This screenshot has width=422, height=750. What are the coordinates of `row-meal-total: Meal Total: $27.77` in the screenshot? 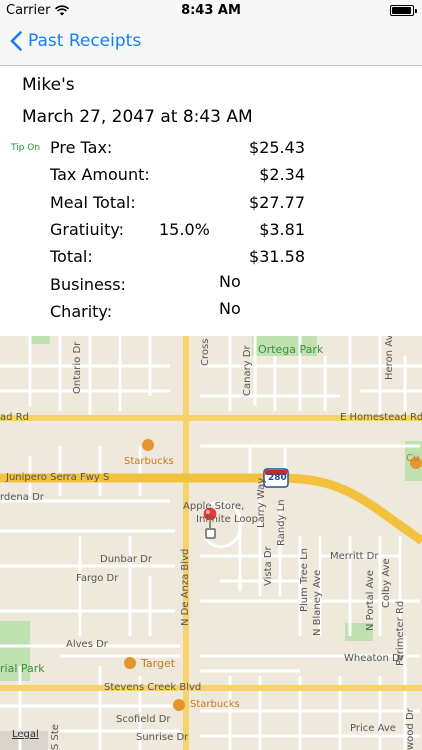 It's located at (211, 206).